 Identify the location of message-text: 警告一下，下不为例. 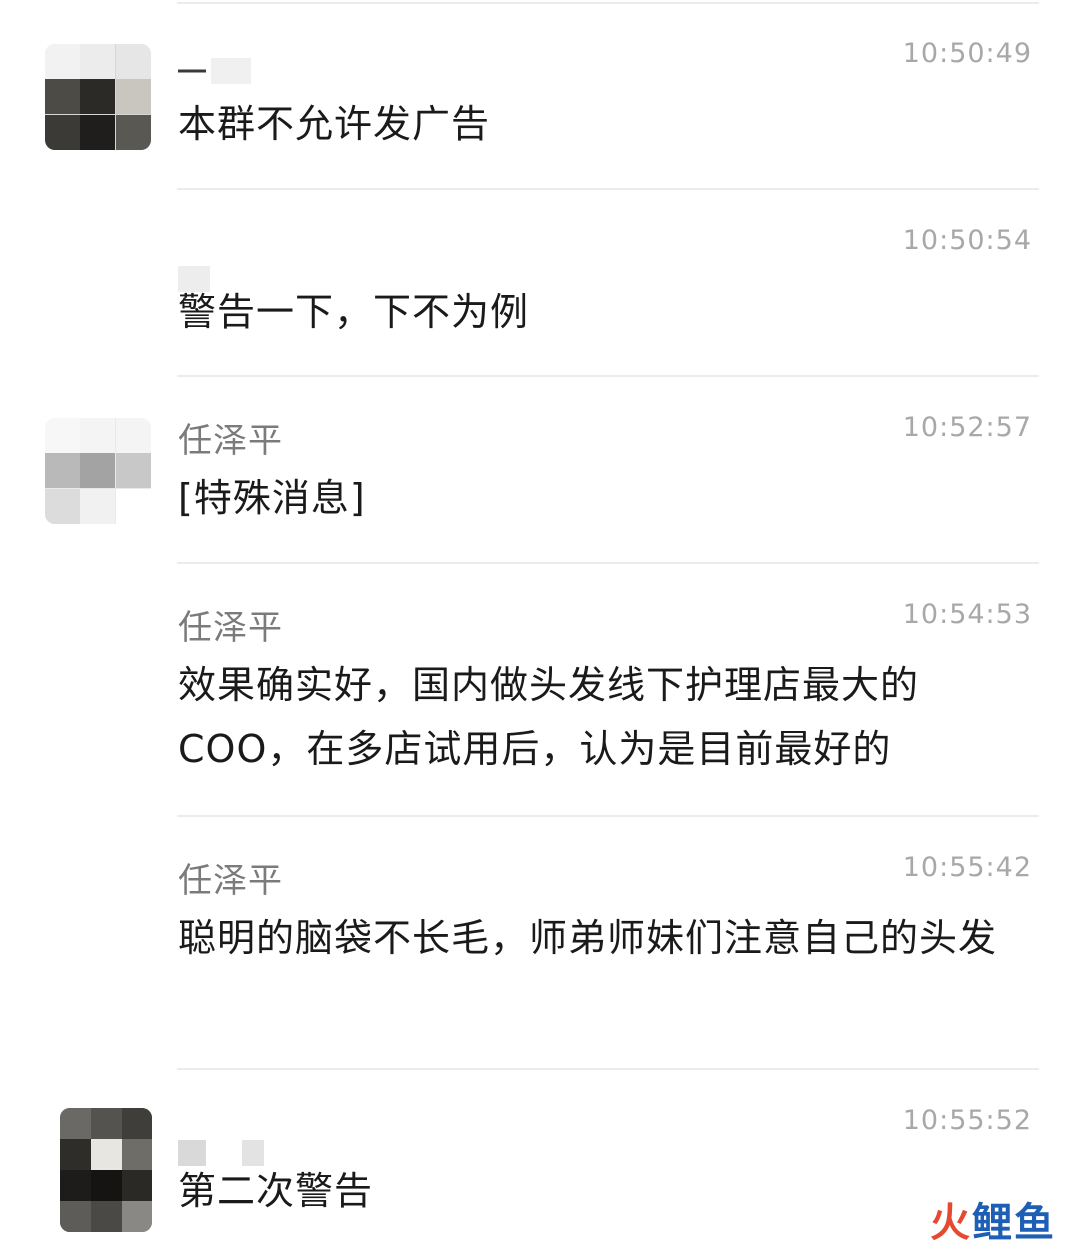
(354, 312).